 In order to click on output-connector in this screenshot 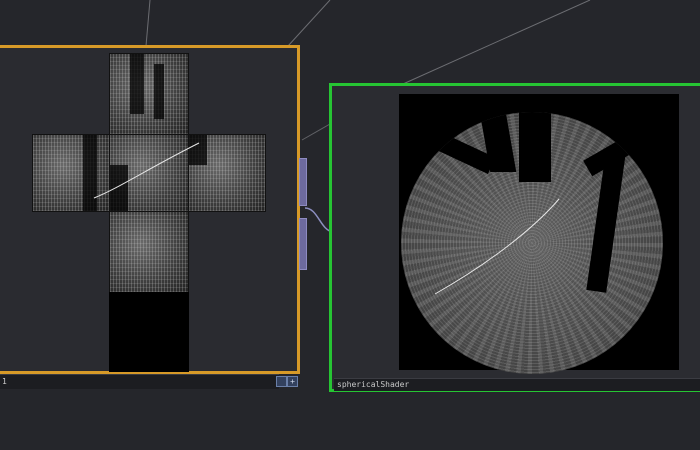, I will do `click(303, 244)`.